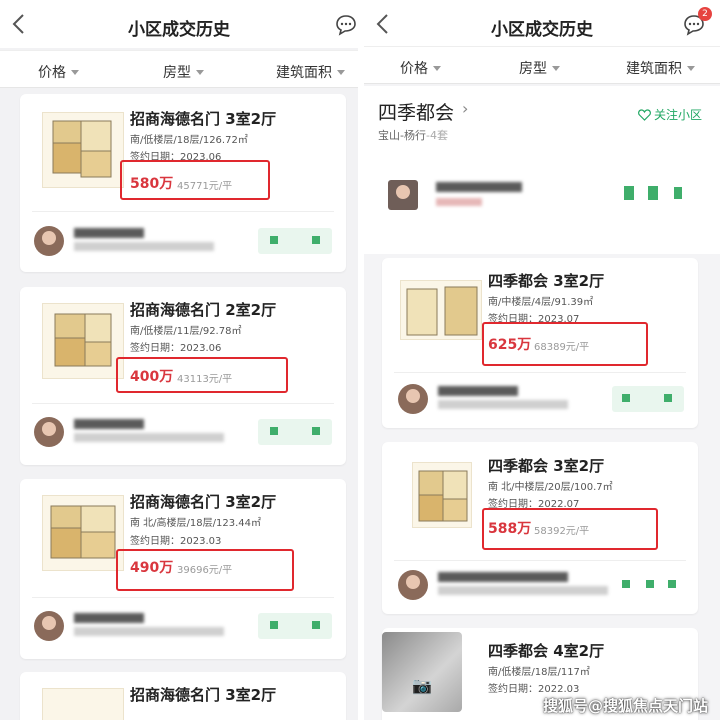 This screenshot has width=720, height=720. What do you see at coordinates (539, 672) in the screenshot?
I see `listing-meta: 南/低楼层/18层/117㎡` at bounding box center [539, 672].